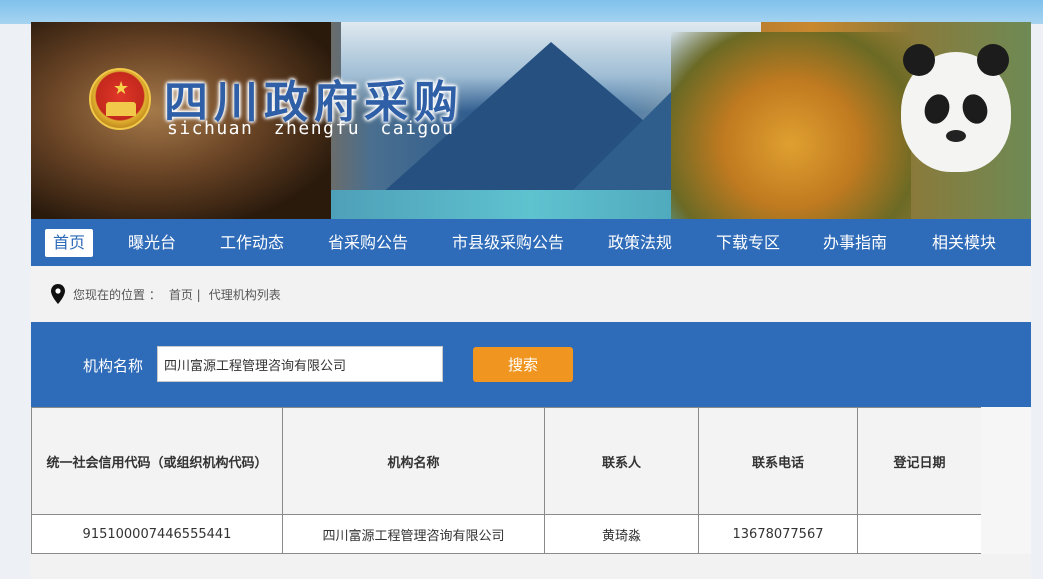 The width and height of the screenshot is (1043, 579). What do you see at coordinates (152, 243) in the screenshot?
I see `nav-item-exposure: 曝光台` at bounding box center [152, 243].